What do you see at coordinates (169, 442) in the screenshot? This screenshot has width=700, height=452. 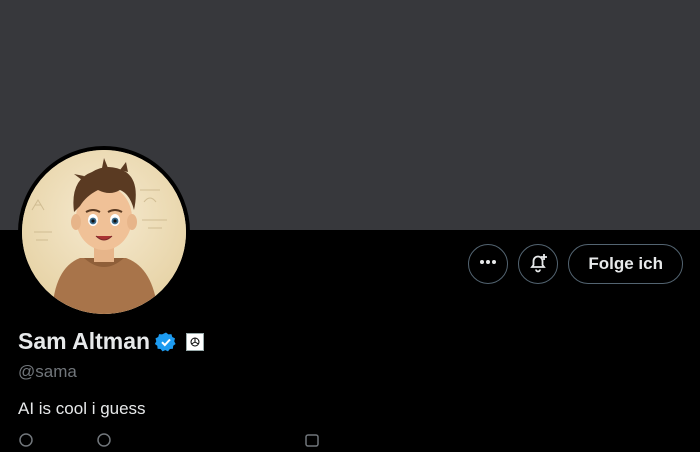 I see `profile-meta-row` at bounding box center [169, 442].